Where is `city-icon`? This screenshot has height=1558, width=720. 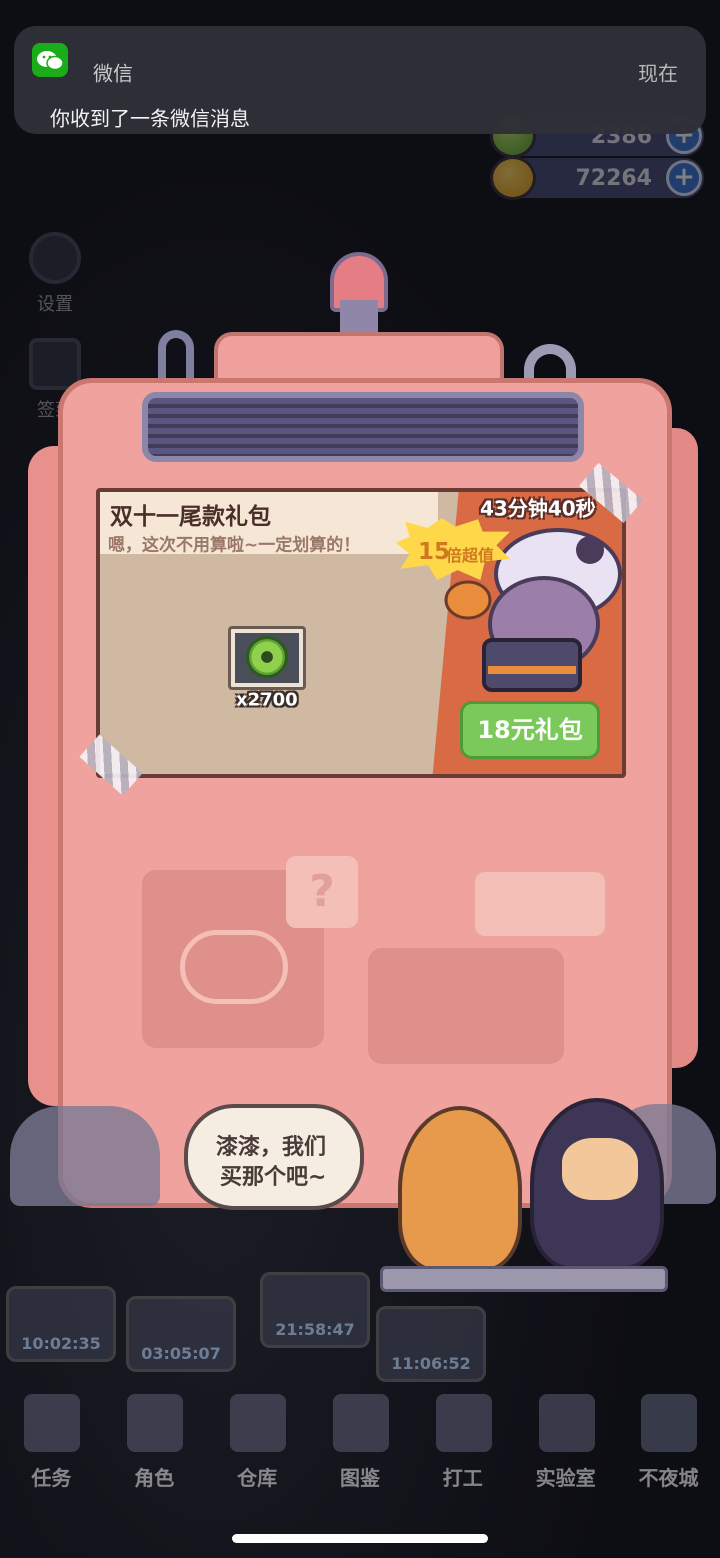
city-icon is located at coordinates (669, 1423).